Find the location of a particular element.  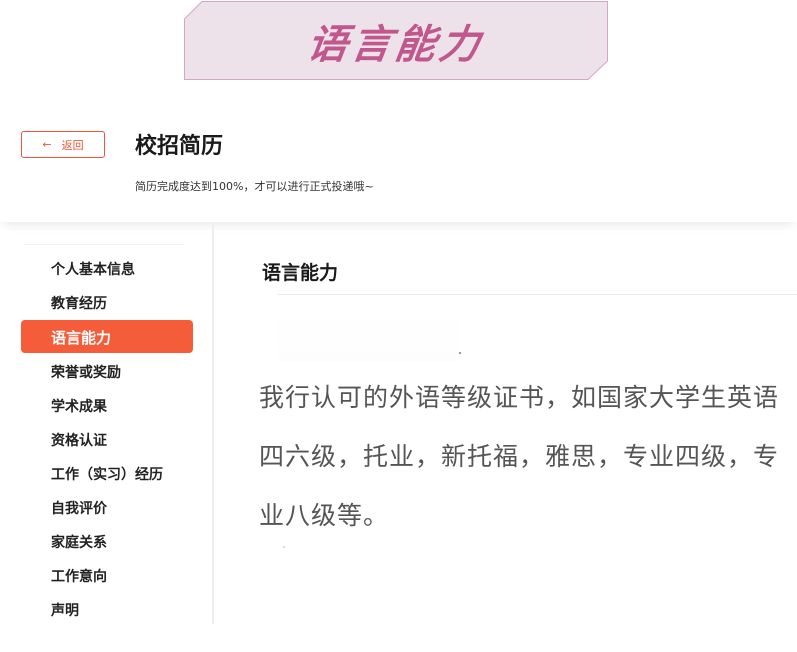

sidebar-item-label: 语言能力 is located at coordinates (81, 338).